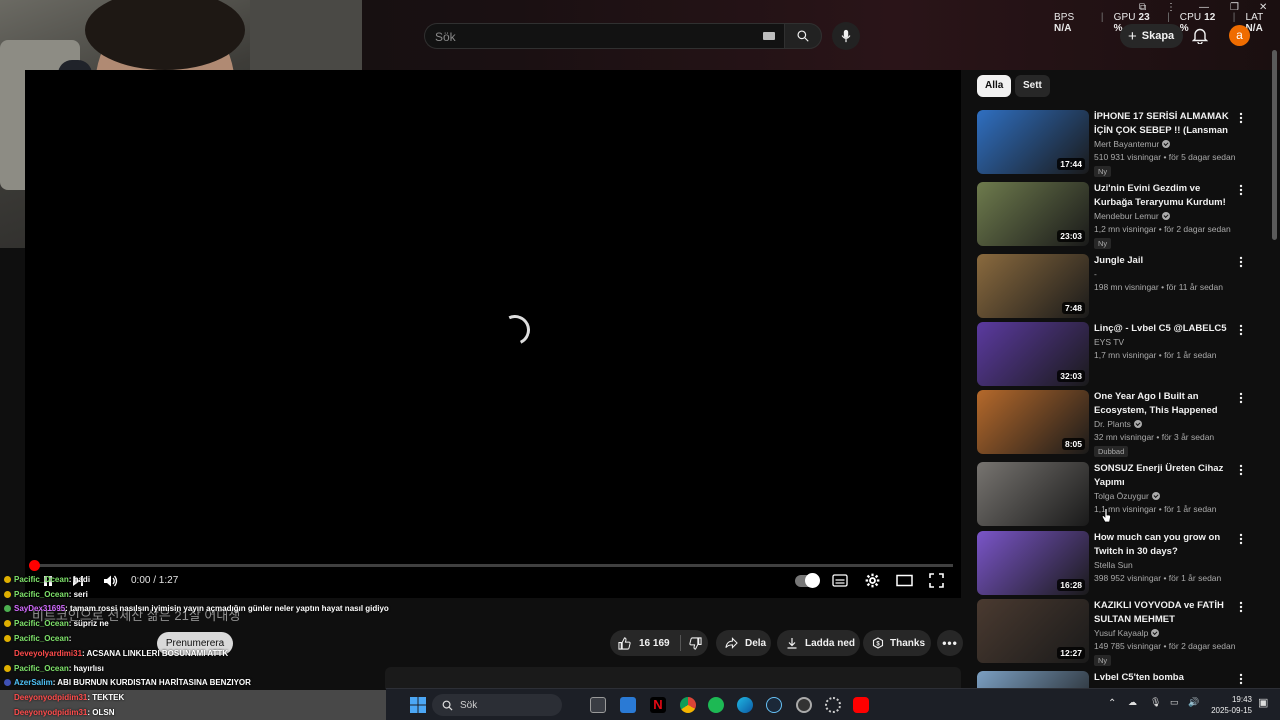  What do you see at coordinates (1234, 7) in the screenshot?
I see `restore-icon: ❐` at bounding box center [1234, 7].